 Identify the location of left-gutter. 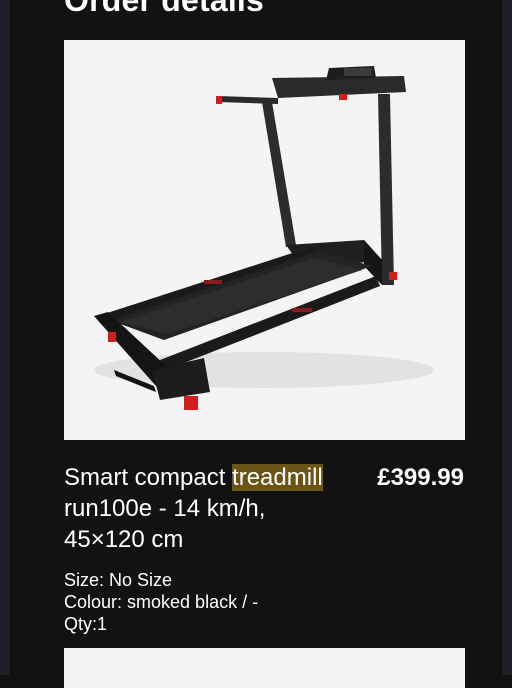
(5, 337).